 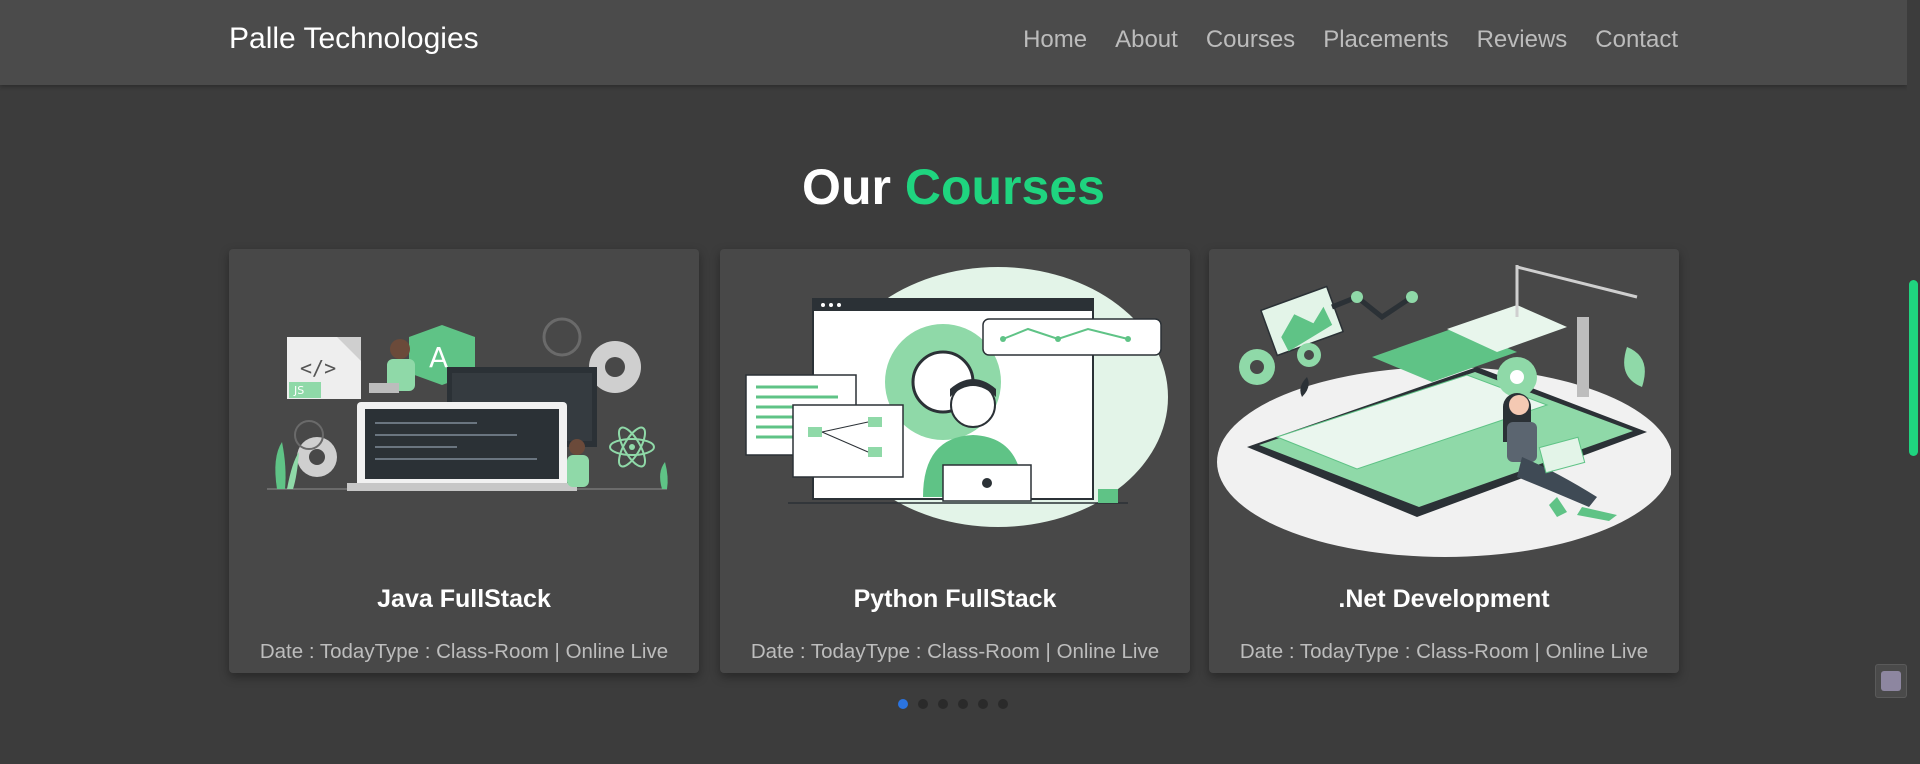 What do you see at coordinates (1444, 411) in the screenshot?
I see `dotnet-development-illustration` at bounding box center [1444, 411].